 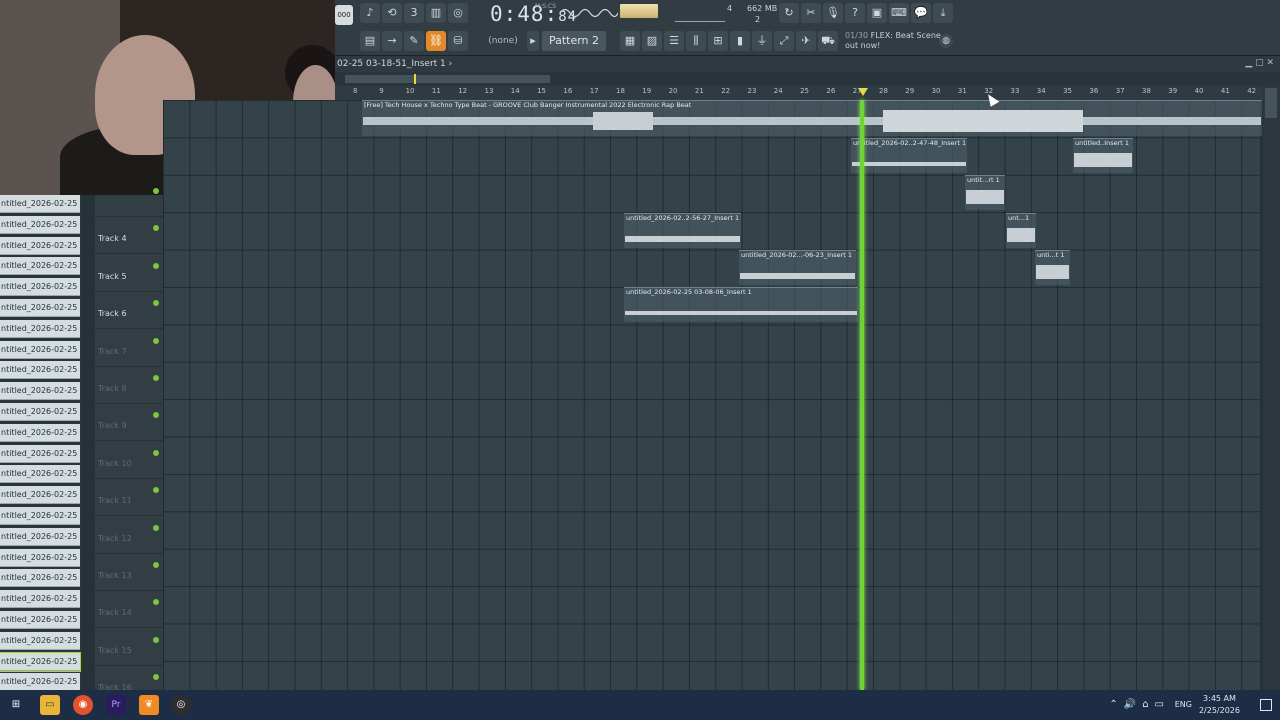 I want to click on track-header: Track 9, so click(x=129, y=423).